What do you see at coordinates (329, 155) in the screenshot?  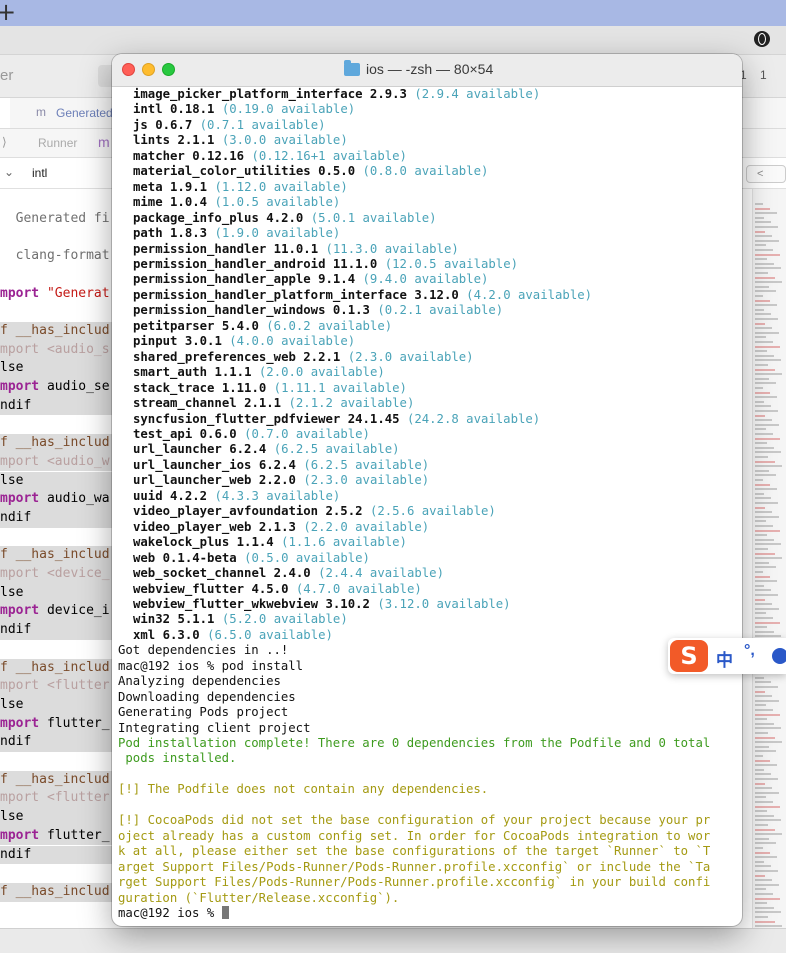 I see `available-version: (0.12.16+1 available)` at bounding box center [329, 155].